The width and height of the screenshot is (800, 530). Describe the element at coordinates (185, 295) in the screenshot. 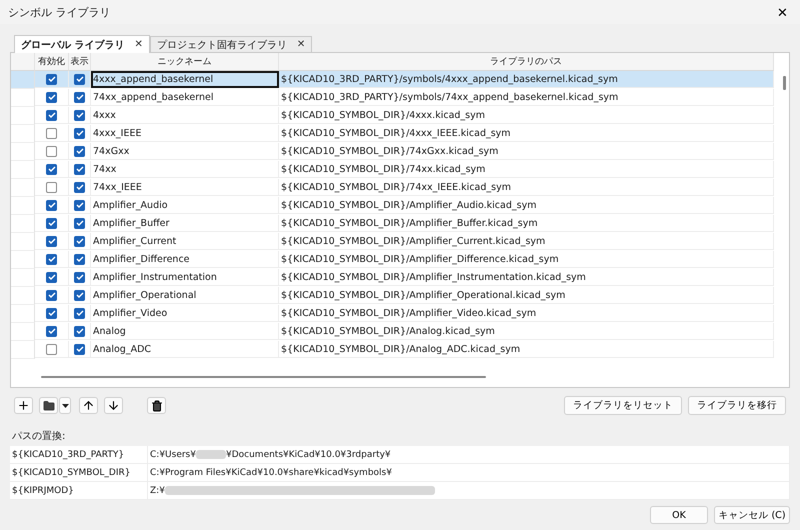

I see `nickname-cell: Amplifier_Operational` at that location.